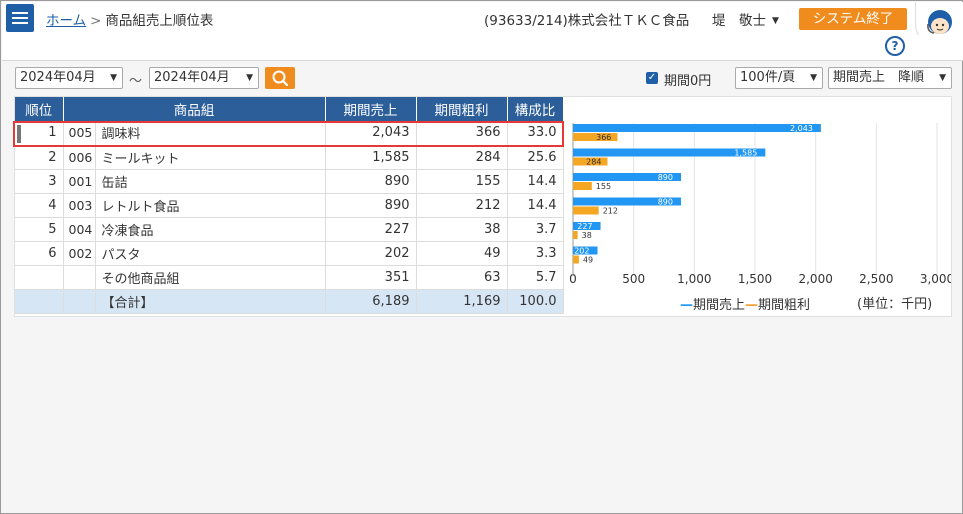 Image resolution: width=963 pixels, height=514 pixels. What do you see at coordinates (462, 181) in the screenshot?
I see `profit-cell: 155` at bounding box center [462, 181].